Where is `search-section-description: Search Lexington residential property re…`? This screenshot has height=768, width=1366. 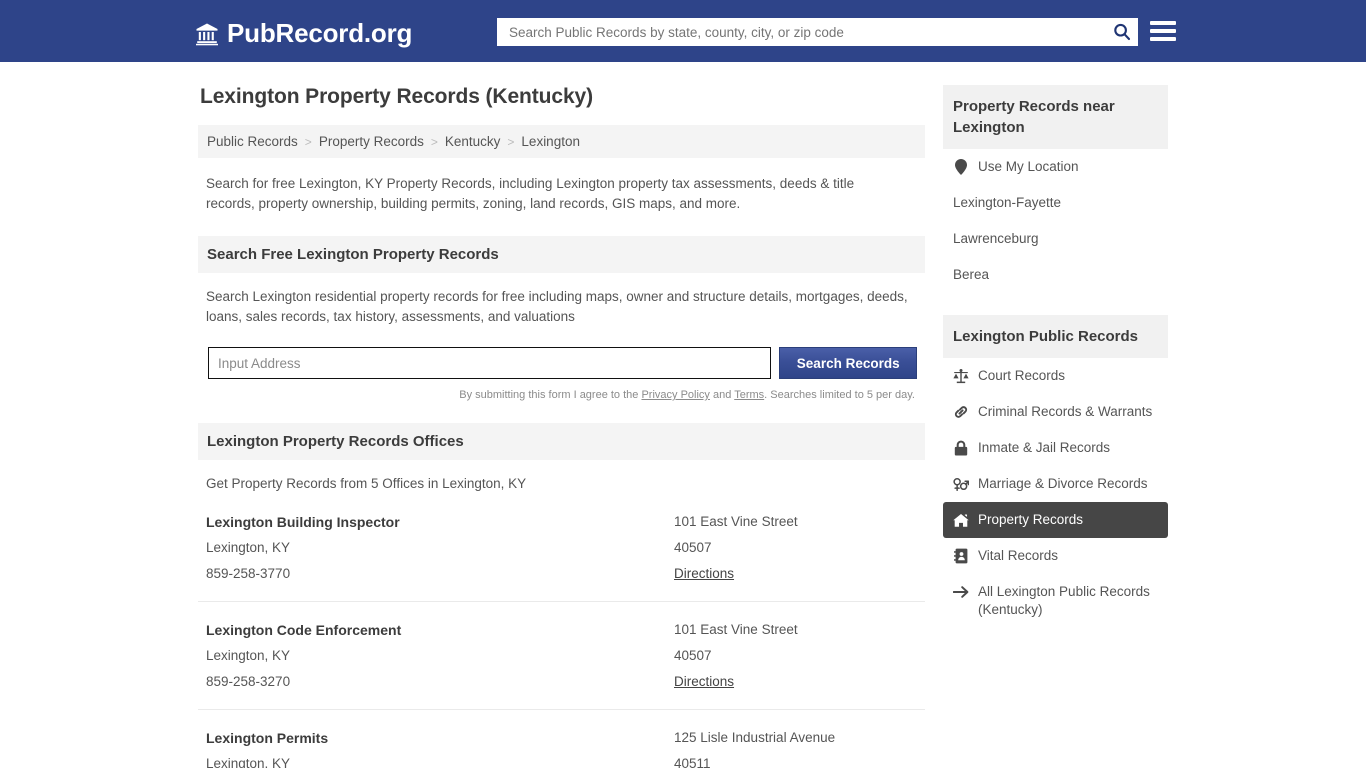 search-section-description: Search Lexington residential property re… is located at coordinates (557, 306).